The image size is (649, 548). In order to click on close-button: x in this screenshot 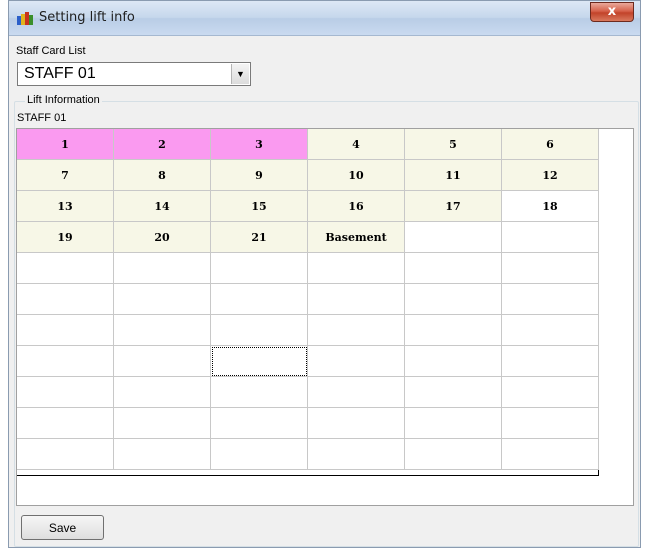, I will do `click(612, 12)`.